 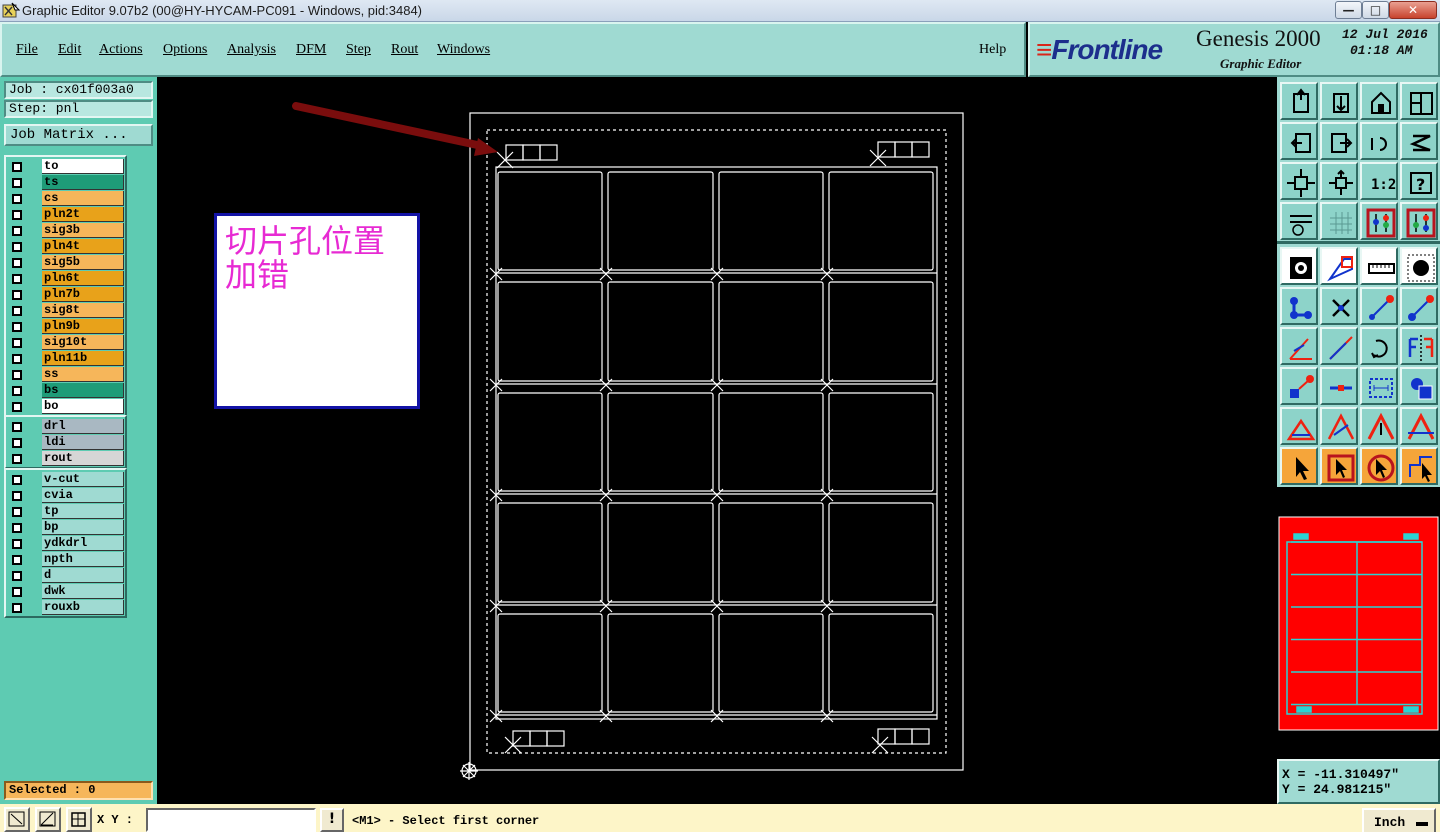 What do you see at coordinates (83, 495) in the screenshot?
I see `layer-name: cvia` at bounding box center [83, 495].